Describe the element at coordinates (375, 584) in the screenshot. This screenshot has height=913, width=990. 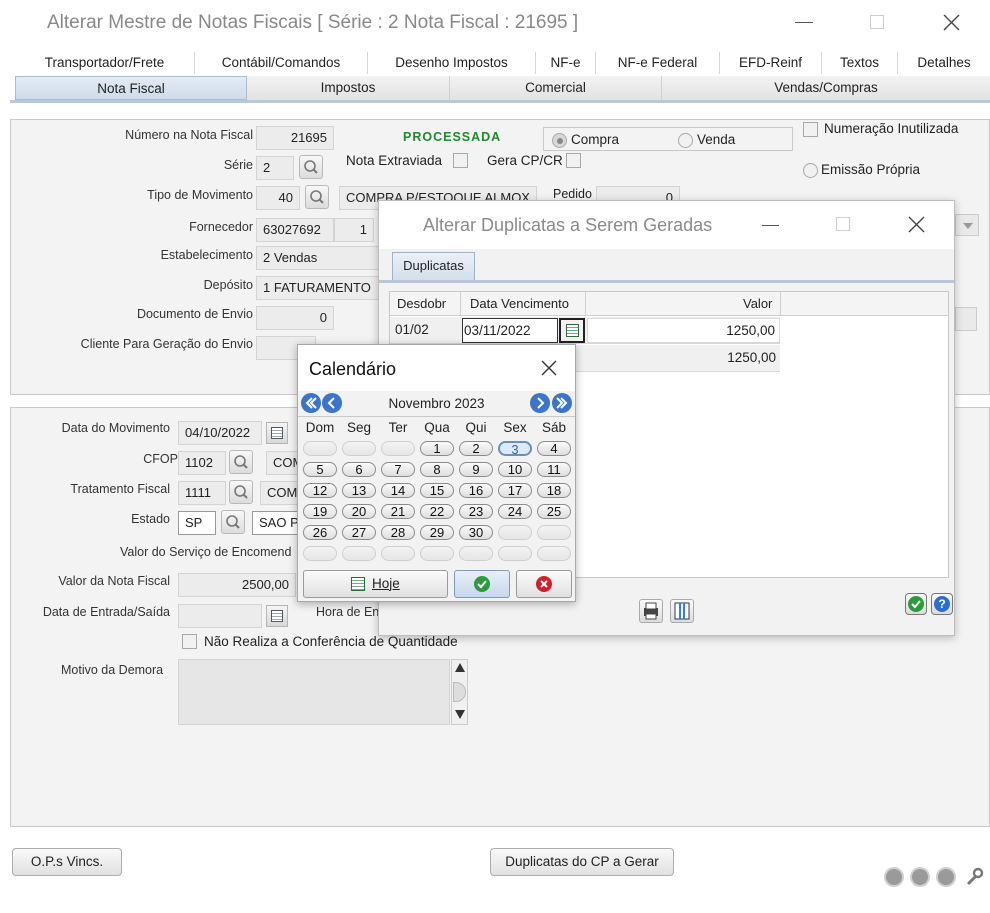
I see `today-button: Hoje` at that location.